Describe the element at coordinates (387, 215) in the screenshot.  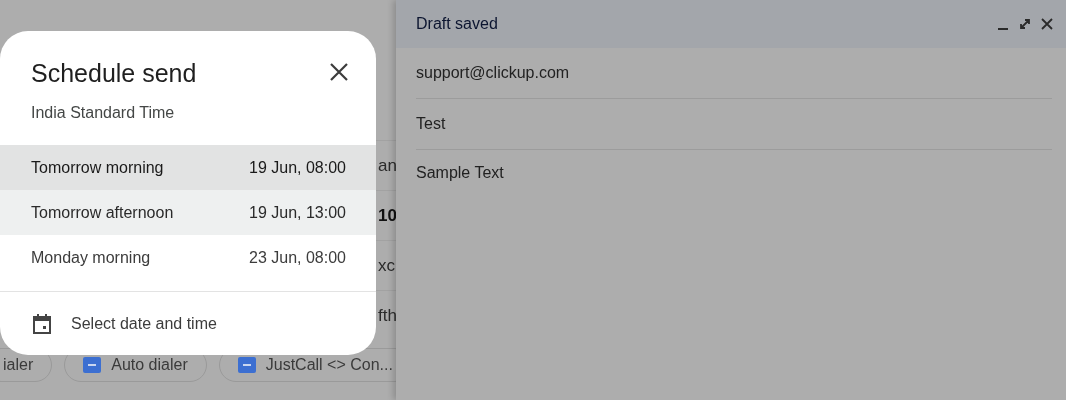
I see `email-snippet: 10` at that location.